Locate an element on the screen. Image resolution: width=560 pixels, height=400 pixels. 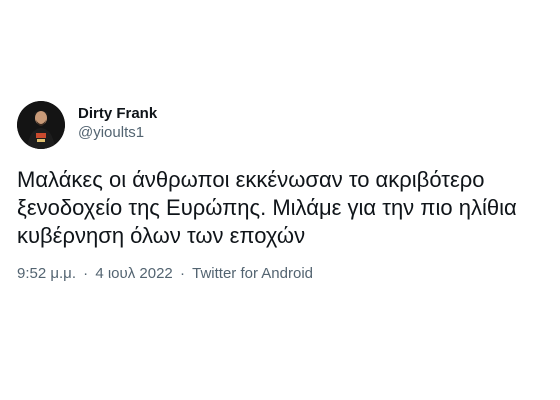
tweet-source-link: Twitter for Android is located at coordinates (252, 273).